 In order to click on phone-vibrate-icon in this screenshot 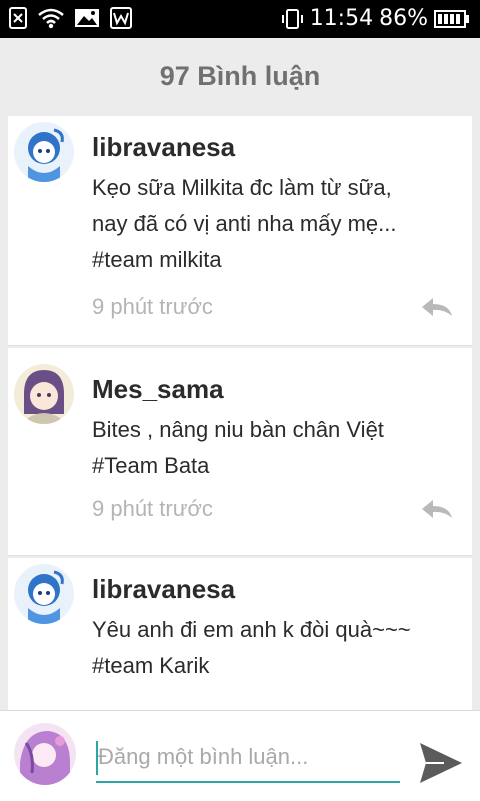, I will do `click(292, 19)`.